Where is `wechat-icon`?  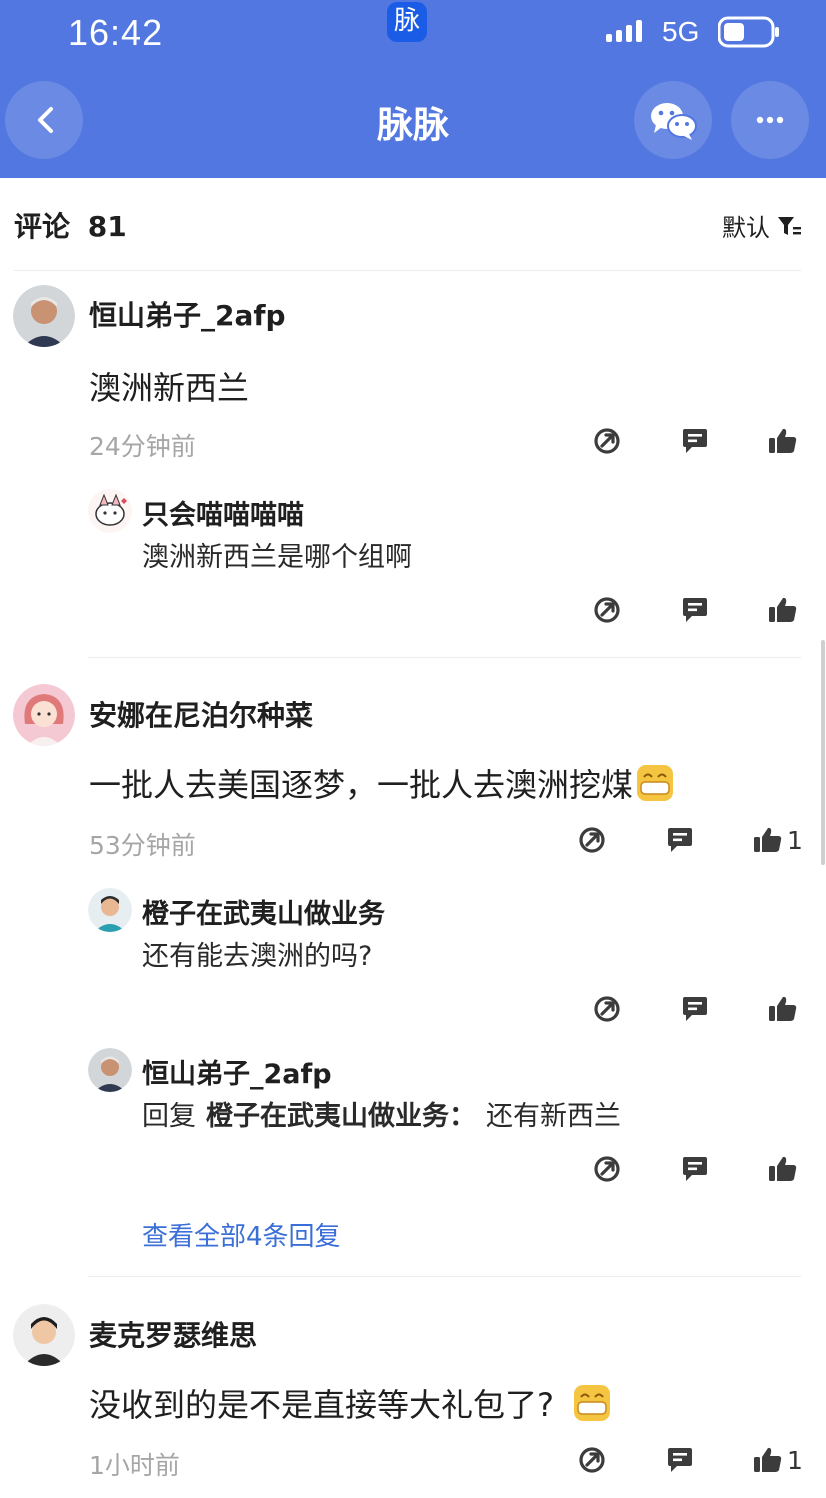
wechat-icon is located at coordinates (674, 121).